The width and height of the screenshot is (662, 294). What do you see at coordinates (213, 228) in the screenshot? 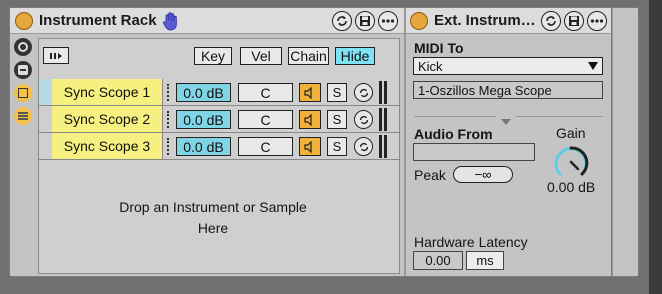
I see `drop-hint-line2: Here` at bounding box center [213, 228].